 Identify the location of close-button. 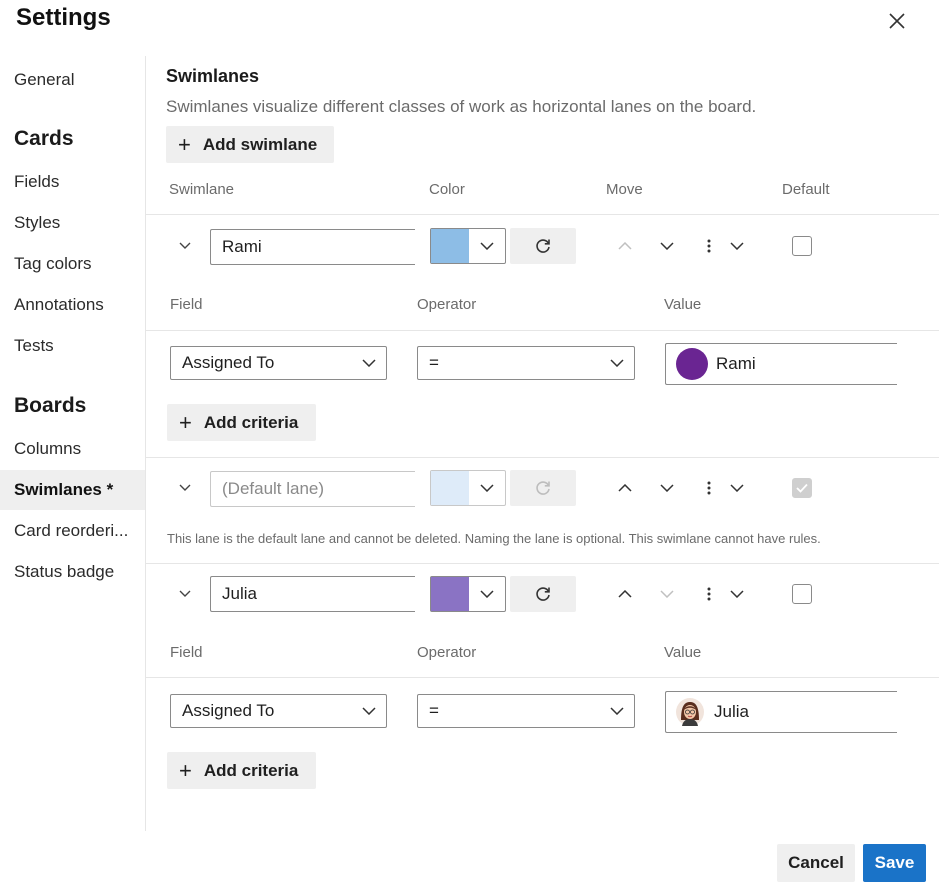
(897, 21).